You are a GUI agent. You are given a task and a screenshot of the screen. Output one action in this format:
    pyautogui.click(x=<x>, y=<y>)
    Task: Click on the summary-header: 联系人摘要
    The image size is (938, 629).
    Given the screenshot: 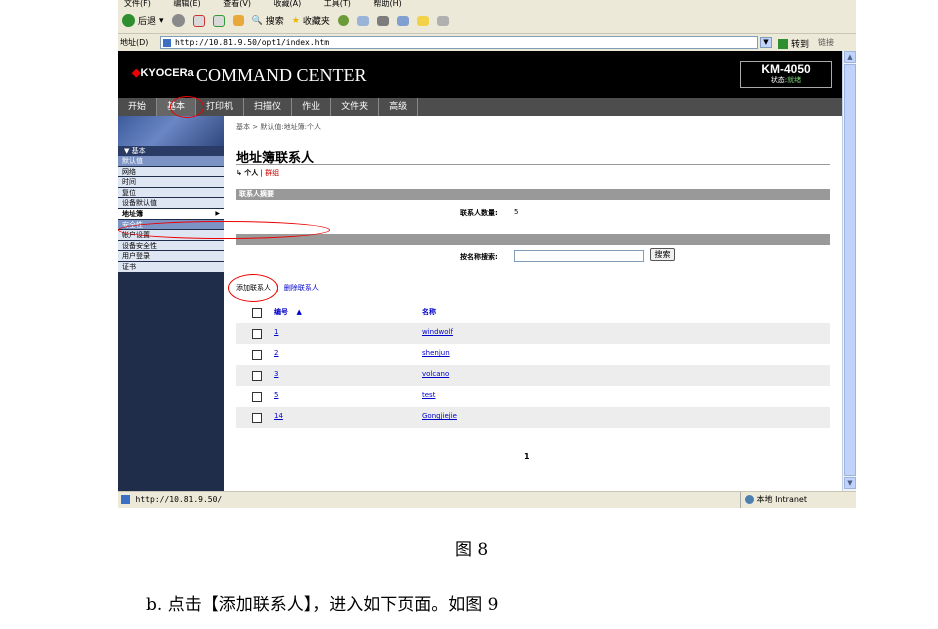 What is the action you would take?
    pyautogui.click(x=533, y=194)
    